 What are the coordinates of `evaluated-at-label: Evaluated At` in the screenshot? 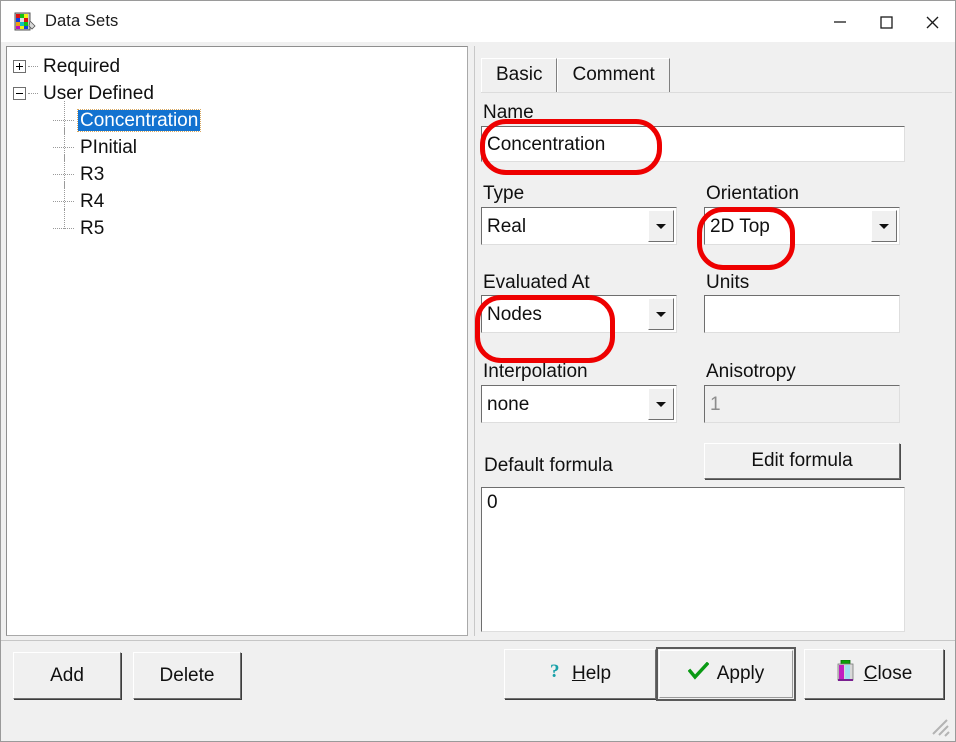 It's located at (536, 282).